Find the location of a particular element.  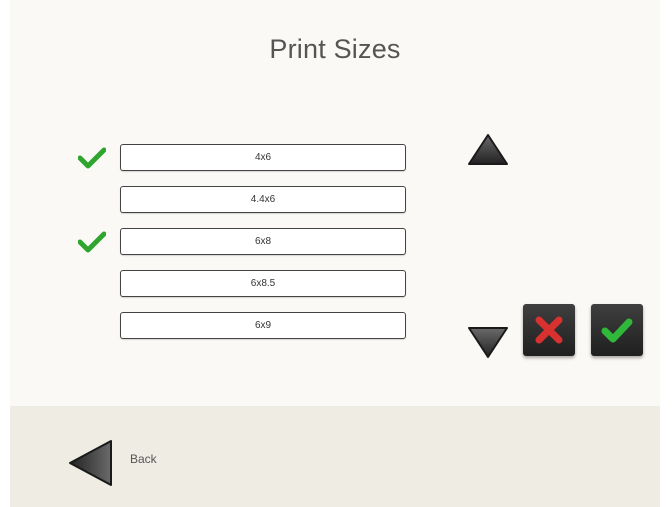

size-option-label: 6x8.5 is located at coordinates (263, 283).